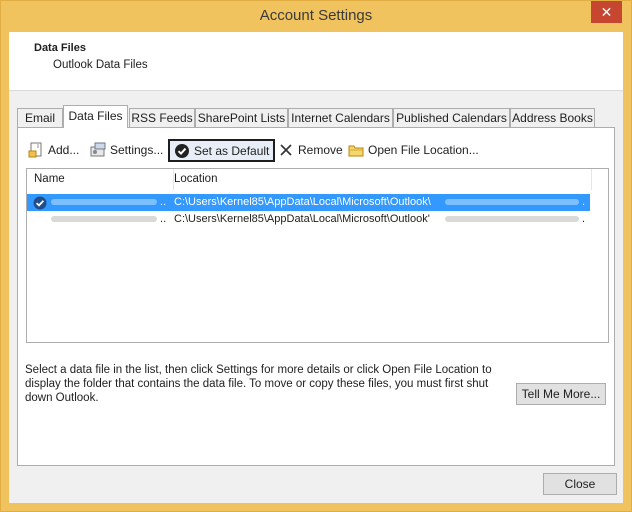  What do you see at coordinates (60, 48) in the screenshot?
I see `section-title: Data Files` at bounding box center [60, 48].